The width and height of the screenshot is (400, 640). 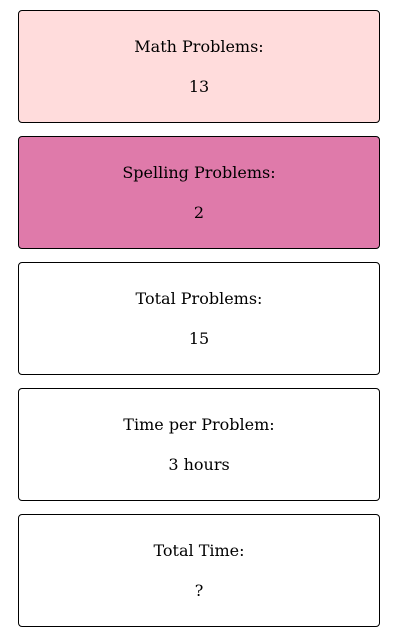 What do you see at coordinates (199, 424) in the screenshot?
I see `card-label: Time per Problem:` at bounding box center [199, 424].